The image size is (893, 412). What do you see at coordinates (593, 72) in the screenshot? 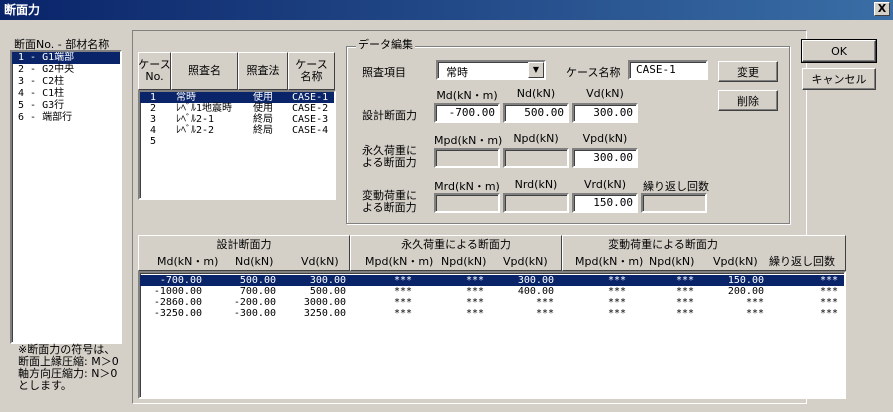
I see `case-name-label: ケース名称` at bounding box center [593, 72].